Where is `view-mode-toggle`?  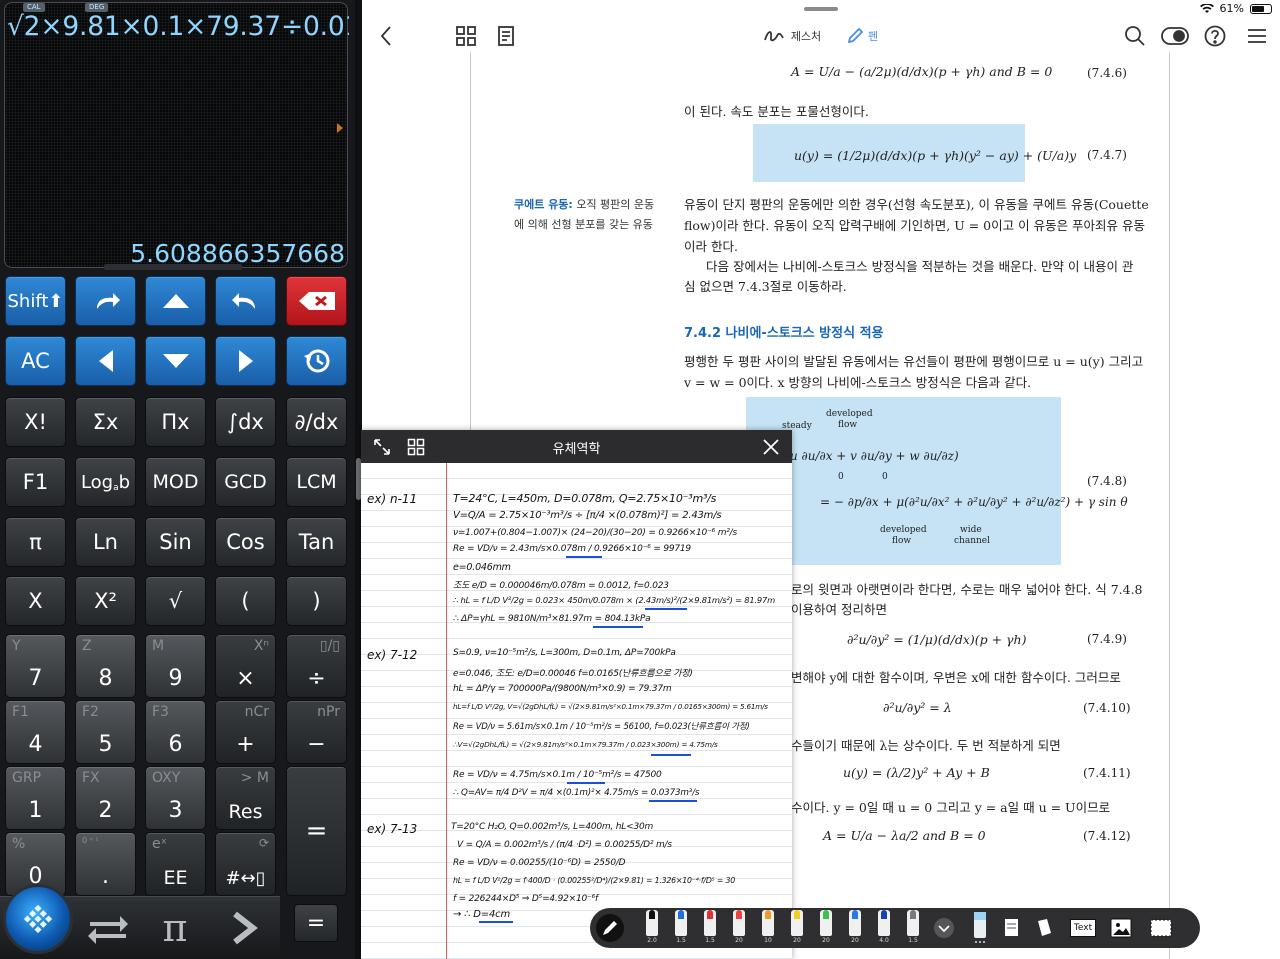 view-mode-toggle is located at coordinates (1175, 36).